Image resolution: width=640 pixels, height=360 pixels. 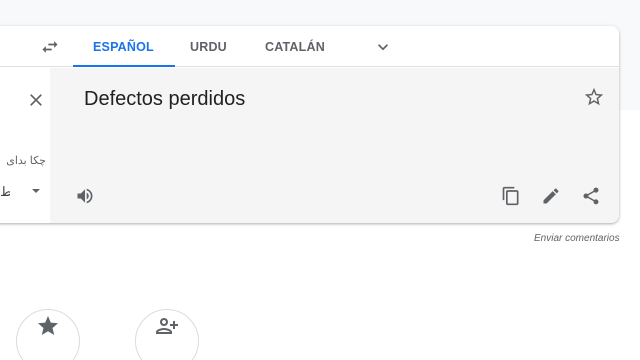 What do you see at coordinates (594, 97) in the screenshot?
I see `star-outline-icon` at bounding box center [594, 97].